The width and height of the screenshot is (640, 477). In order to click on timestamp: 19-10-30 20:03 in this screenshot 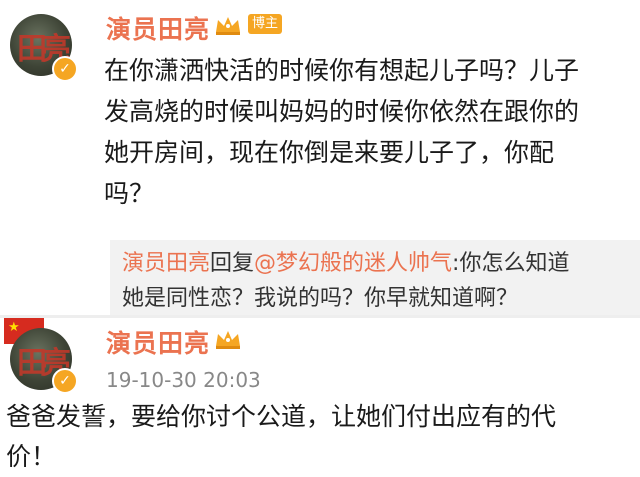, I will do `click(183, 380)`.